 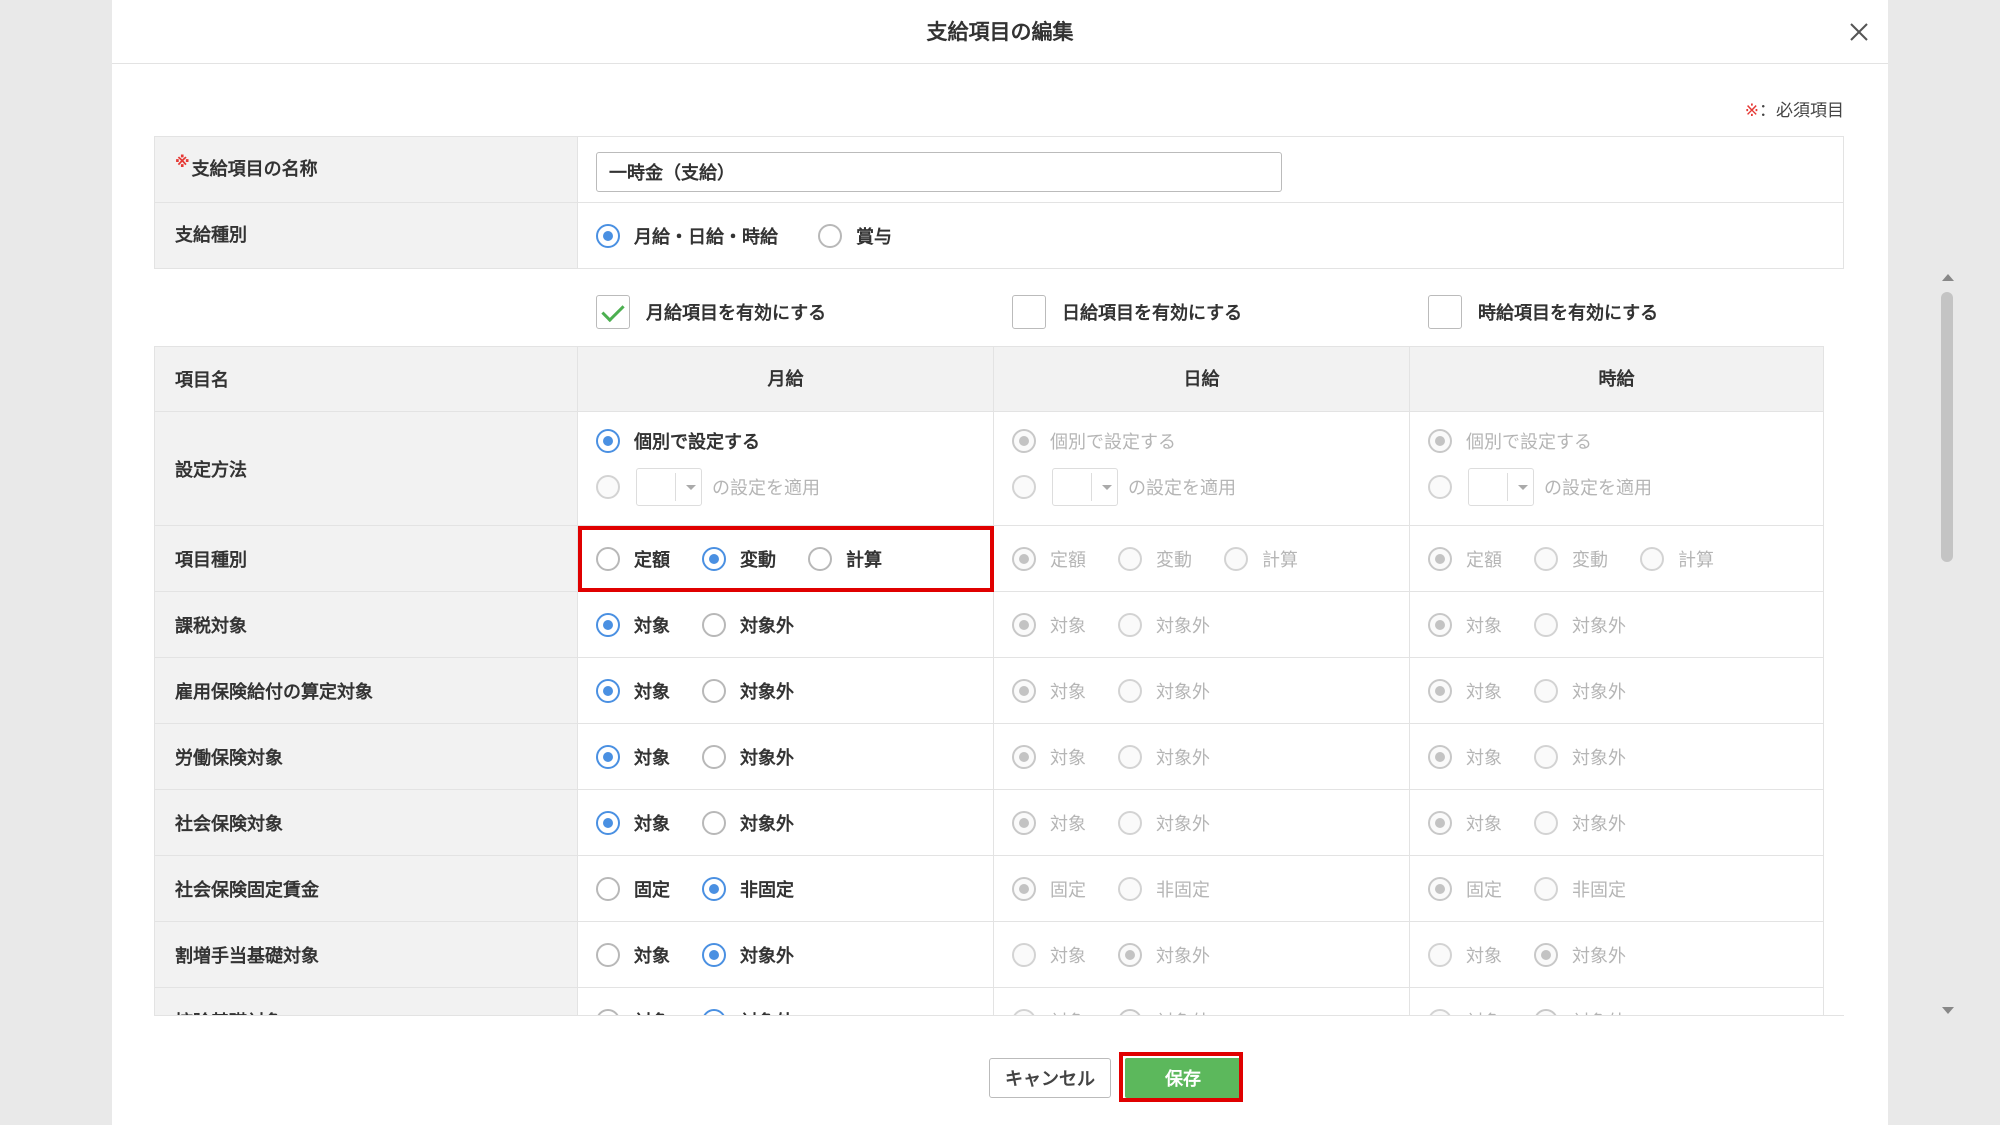 What do you see at coordinates (1183, 1078) in the screenshot?
I see `save-button: 保存` at bounding box center [1183, 1078].